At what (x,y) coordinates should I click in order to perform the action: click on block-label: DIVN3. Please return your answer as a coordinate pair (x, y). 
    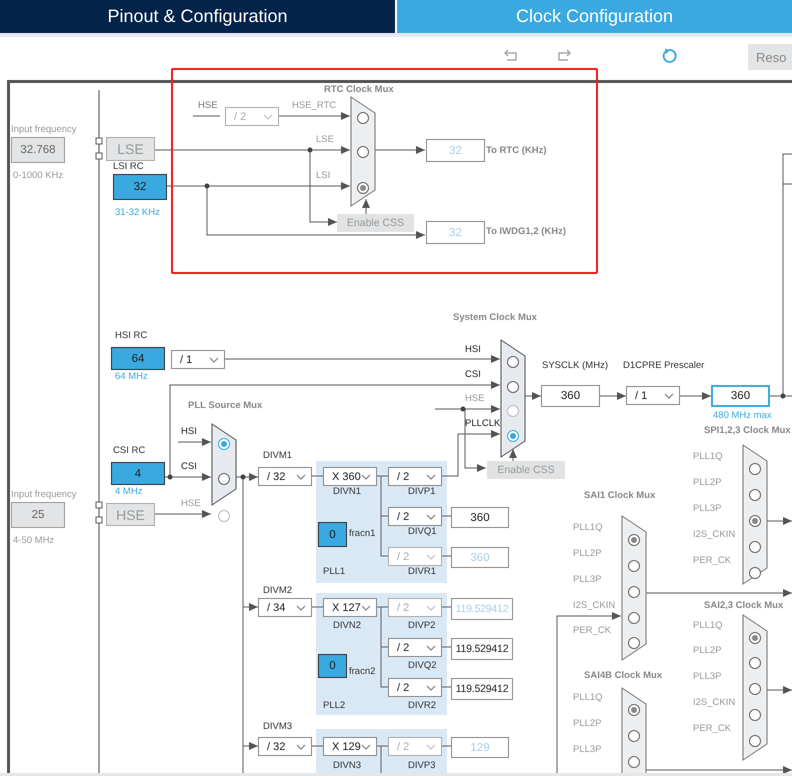
    Looking at the image, I should click on (347, 766).